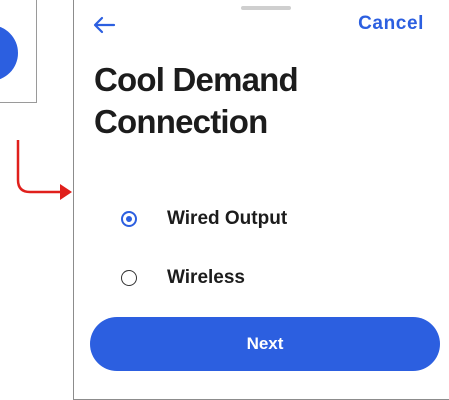 The height and width of the screenshot is (400, 449). What do you see at coordinates (206, 277) in the screenshot?
I see `option-label: Wireless` at bounding box center [206, 277].